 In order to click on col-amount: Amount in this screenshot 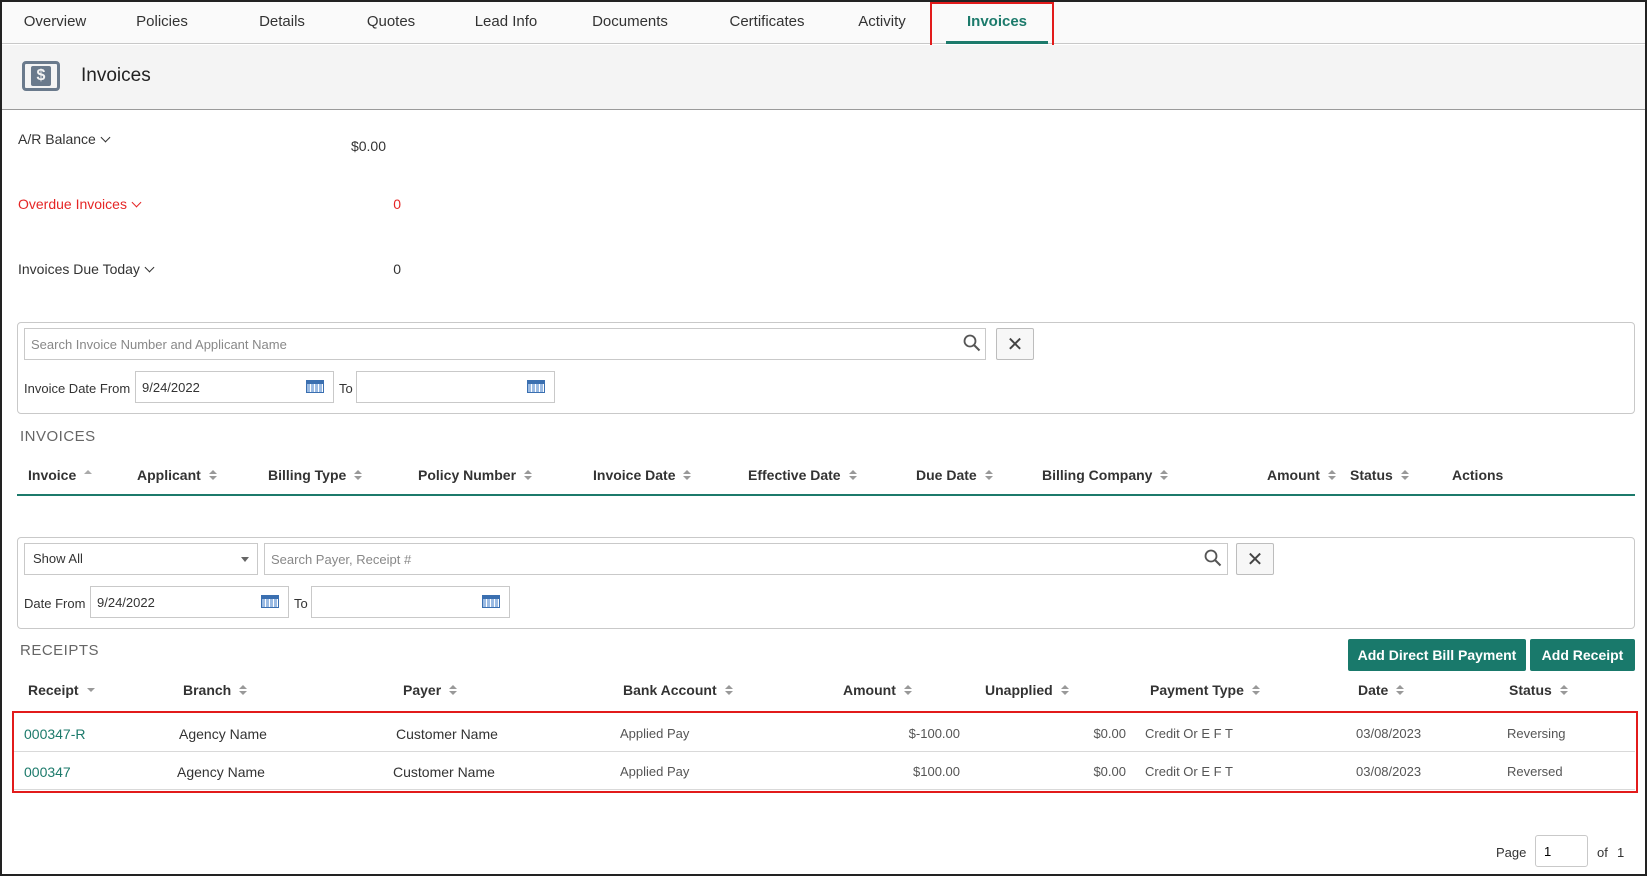, I will do `click(1301, 475)`.